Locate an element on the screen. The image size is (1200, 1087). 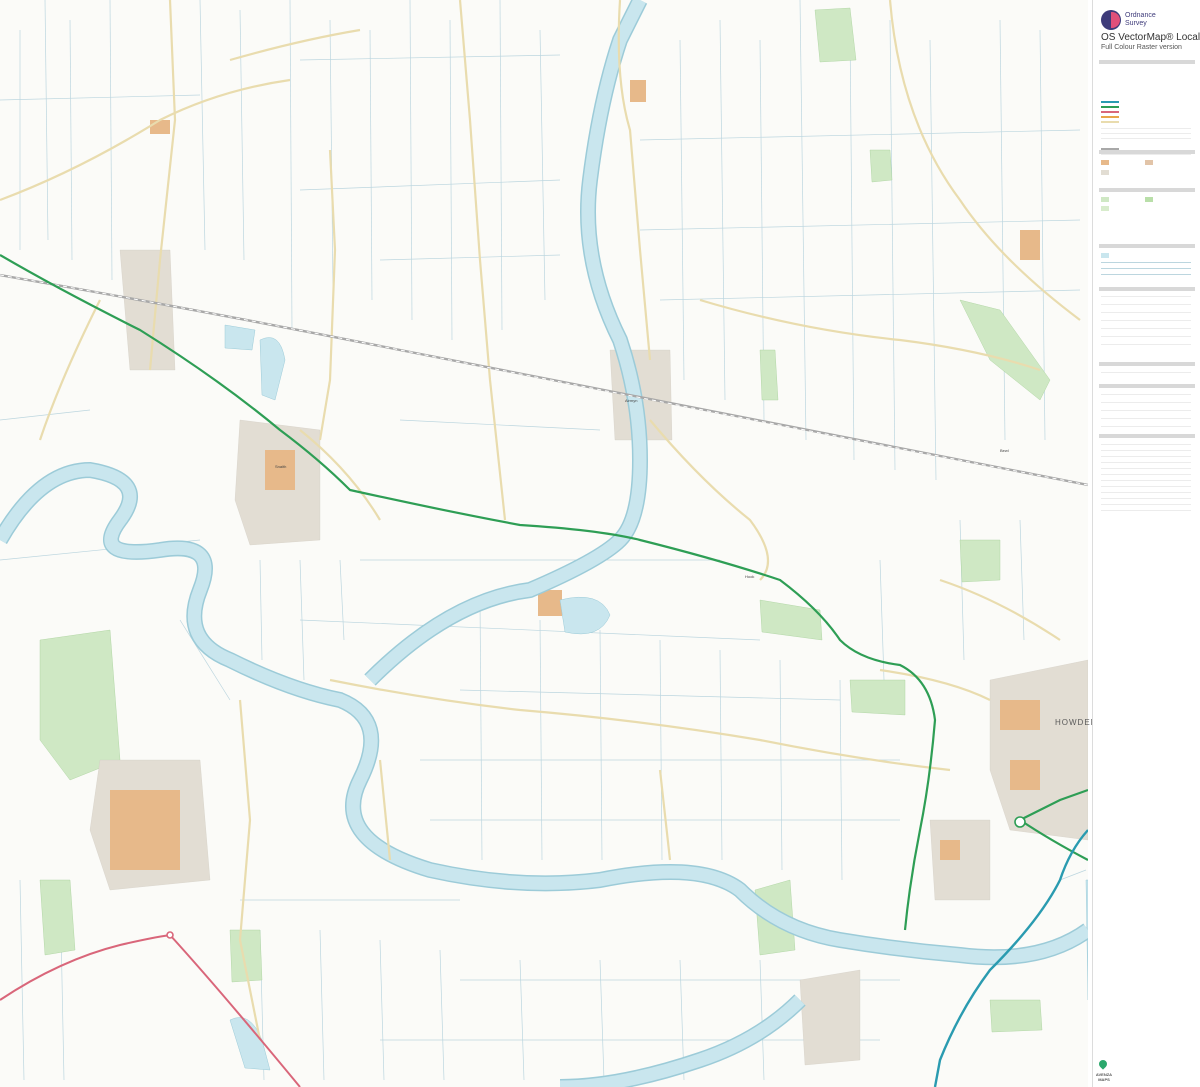
legend-swatch-motorway is located at coordinates (1110, 102).